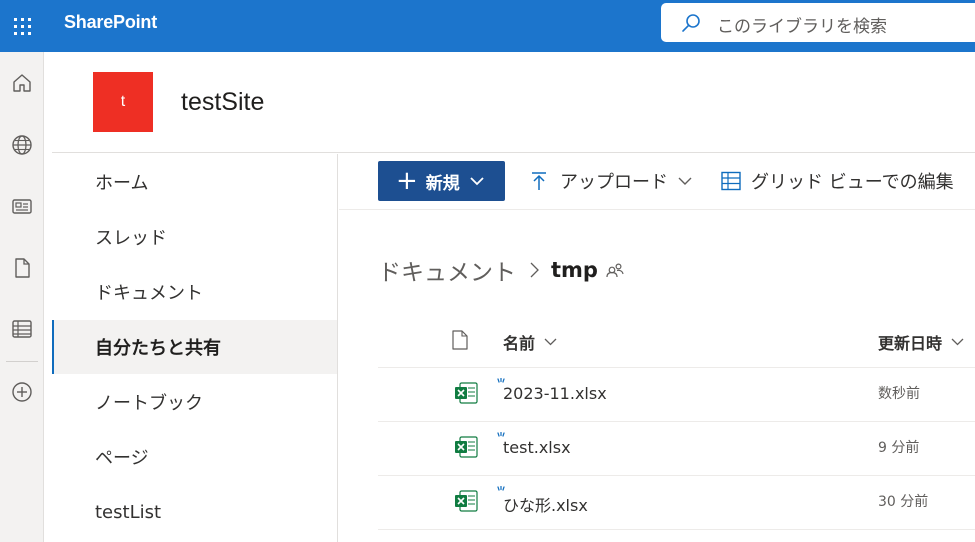 This screenshot has width=975, height=542. What do you see at coordinates (194, 457) in the screenshot?
I see `nav-item-pages: ページ` at bounding box center [194, 457].